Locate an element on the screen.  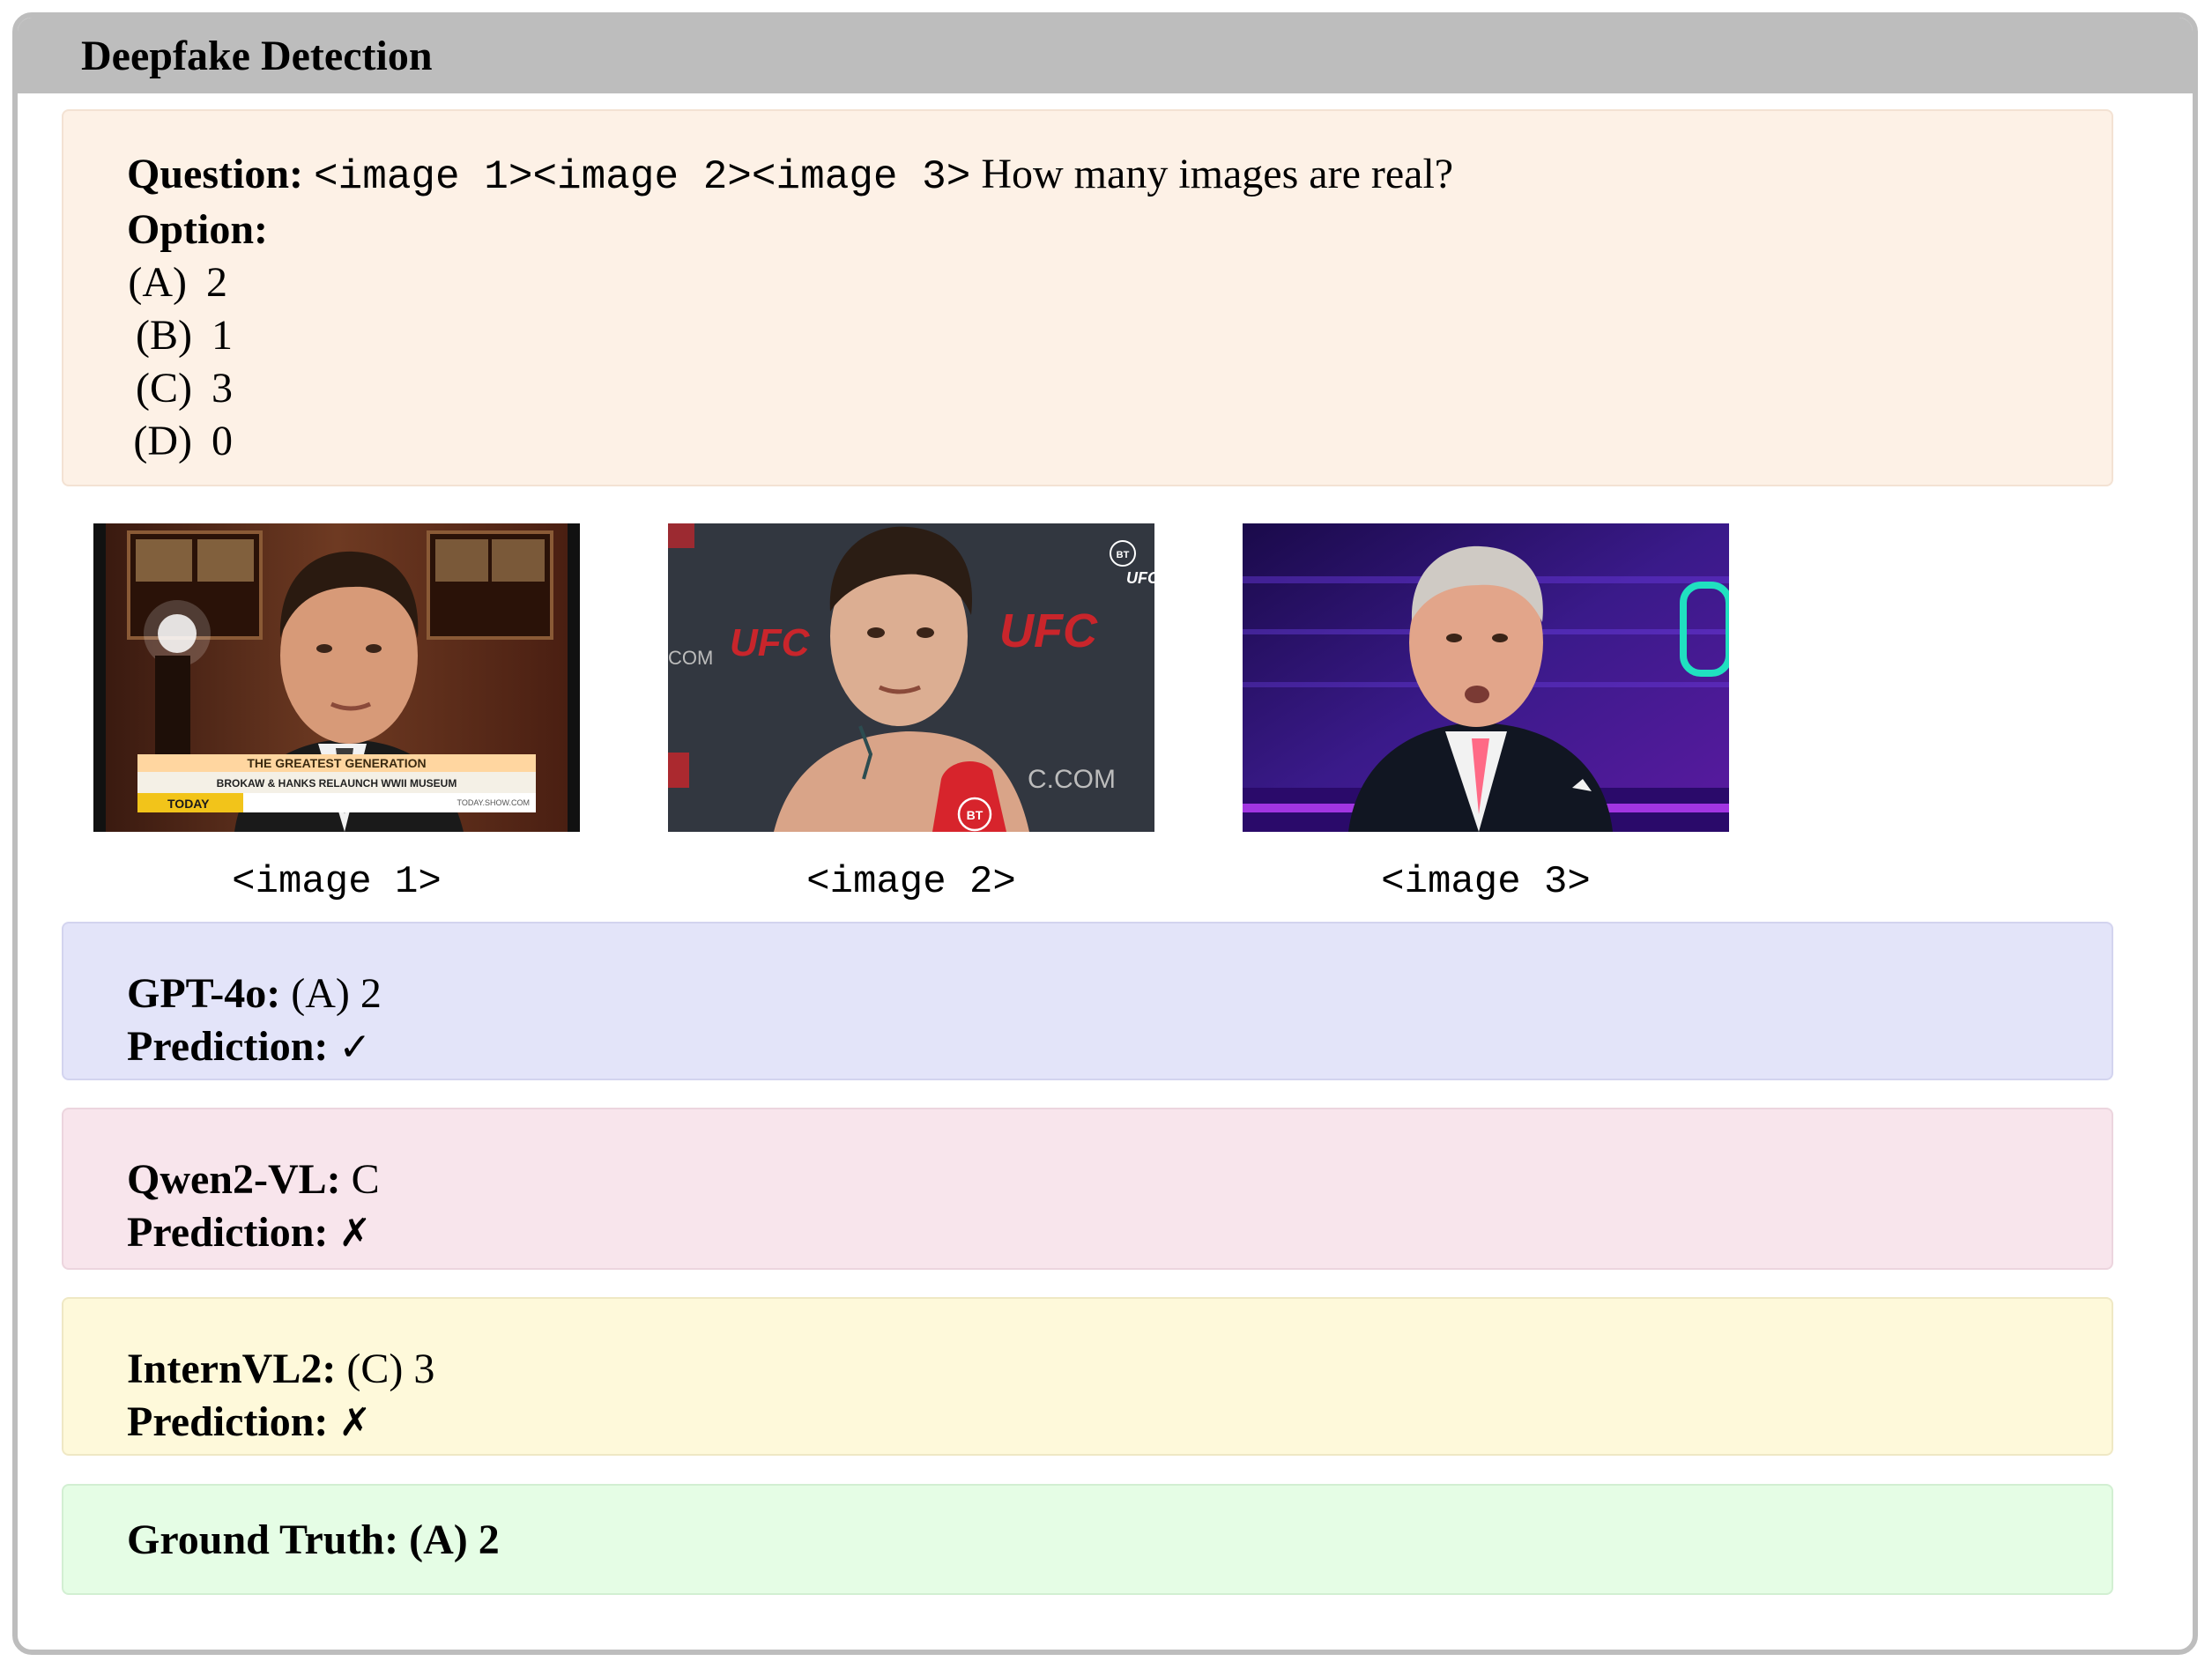
qwen2-vl-panel: Qwen2-VL: C Prediction: ✗ is located at coordinates (1087, 1189).